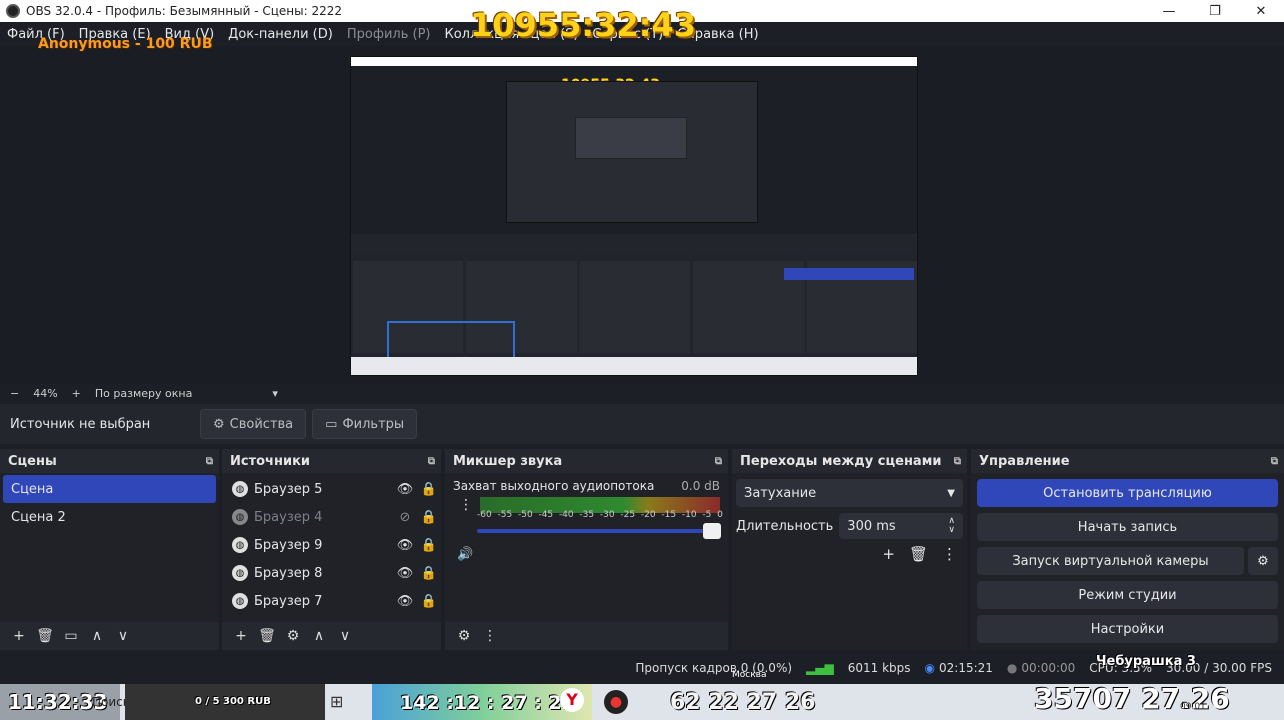 The width and height of the screenshot is (1284, 720). What do you see at coordinates (951, 493) in the screenshot?
I see `chevron-down-icon: ▼` at bounding box center [951, 493].